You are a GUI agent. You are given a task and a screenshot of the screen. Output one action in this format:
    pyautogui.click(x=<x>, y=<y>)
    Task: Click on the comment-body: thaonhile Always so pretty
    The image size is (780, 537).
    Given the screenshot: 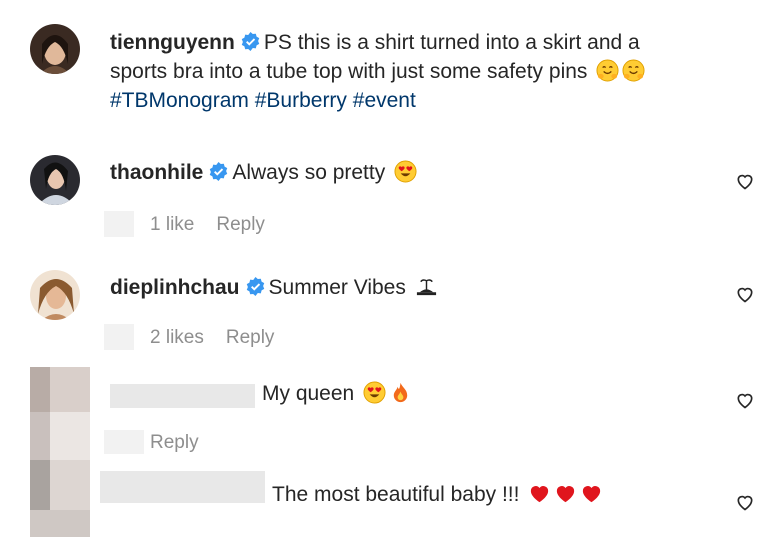 What is the action you would take?
    pyautogui.click(x=263, y=172)
    